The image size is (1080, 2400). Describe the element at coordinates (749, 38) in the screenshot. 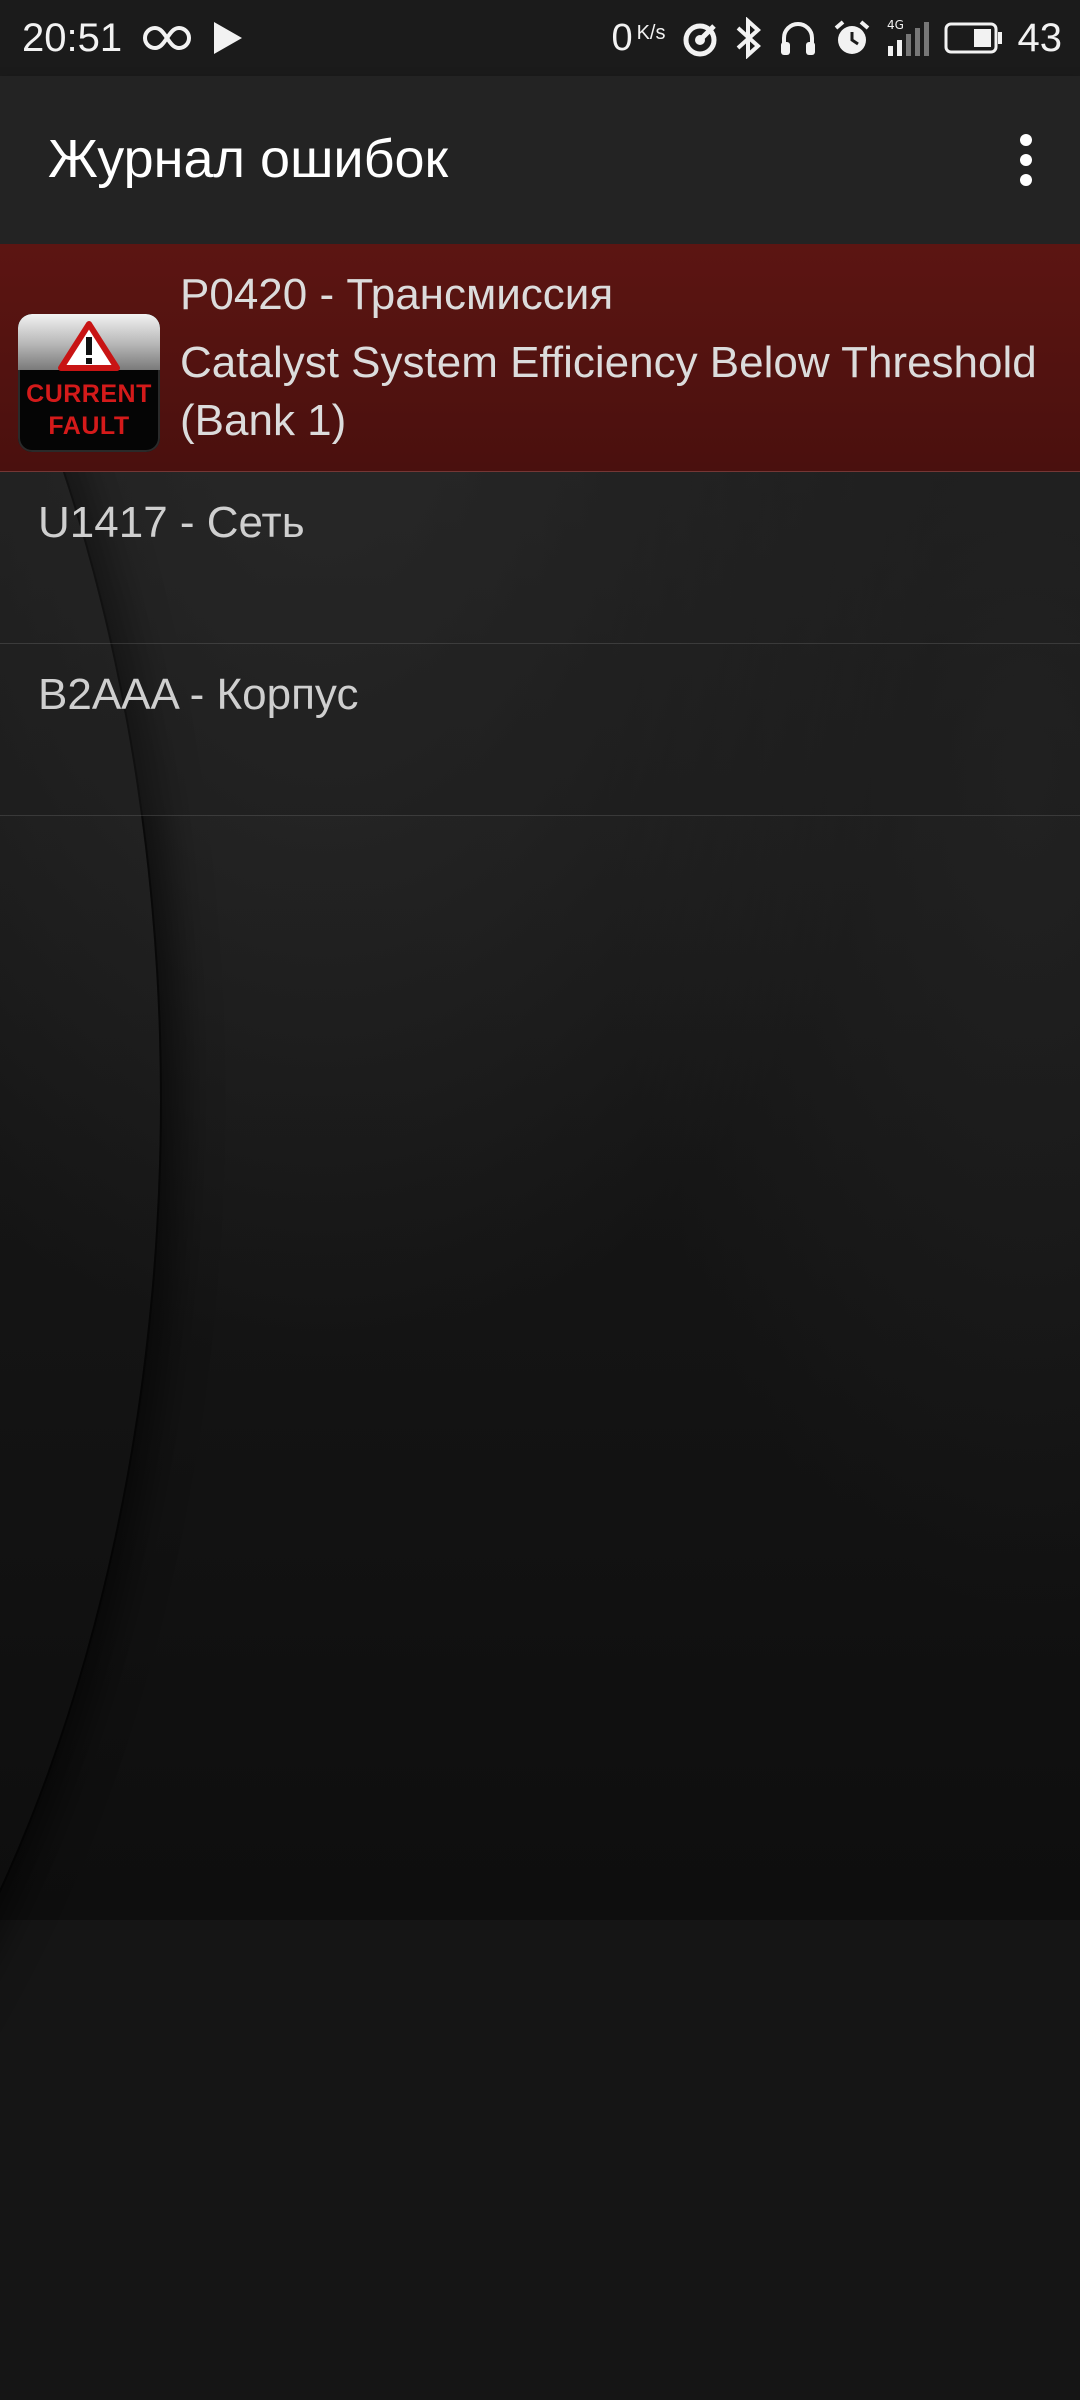

I see `bluetooth-icon` at that location.